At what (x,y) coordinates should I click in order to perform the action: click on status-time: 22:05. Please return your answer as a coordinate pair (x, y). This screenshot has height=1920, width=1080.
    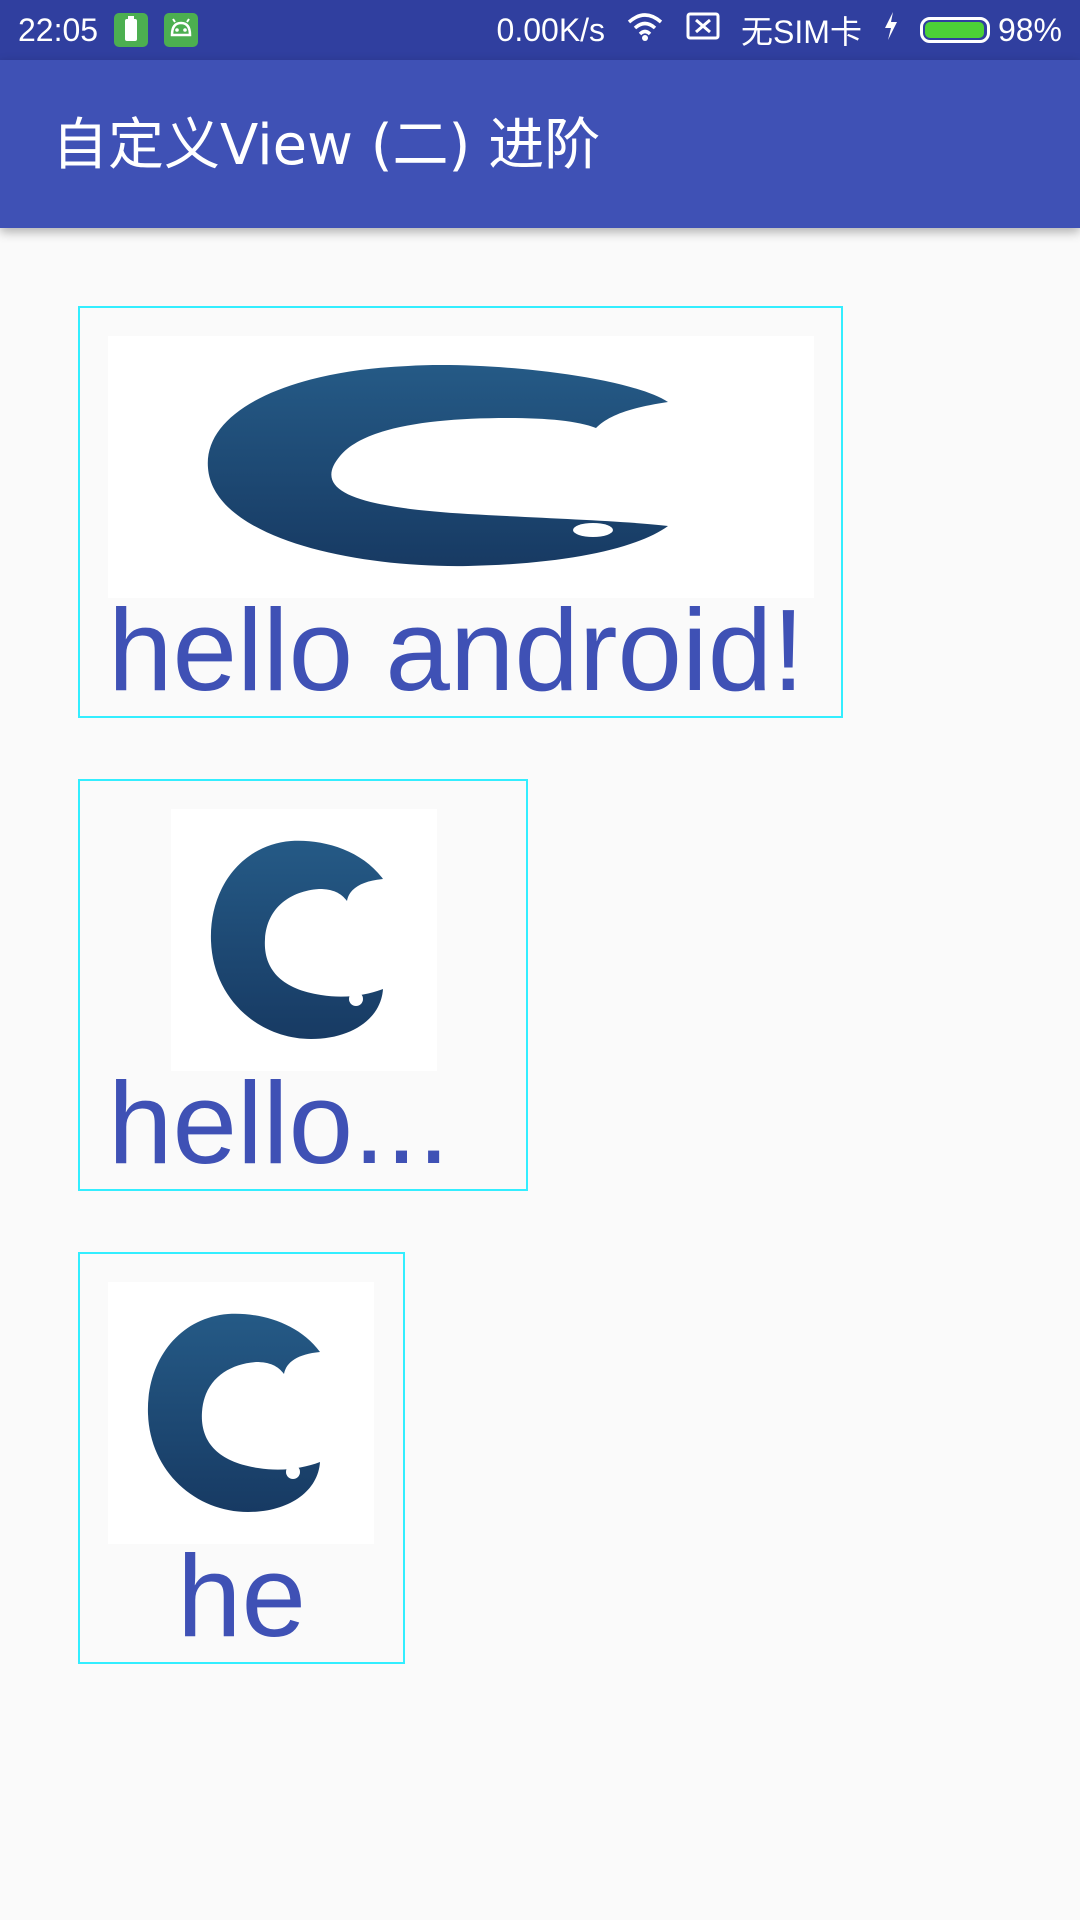
    Looking at the image, I should click on (58, 29).